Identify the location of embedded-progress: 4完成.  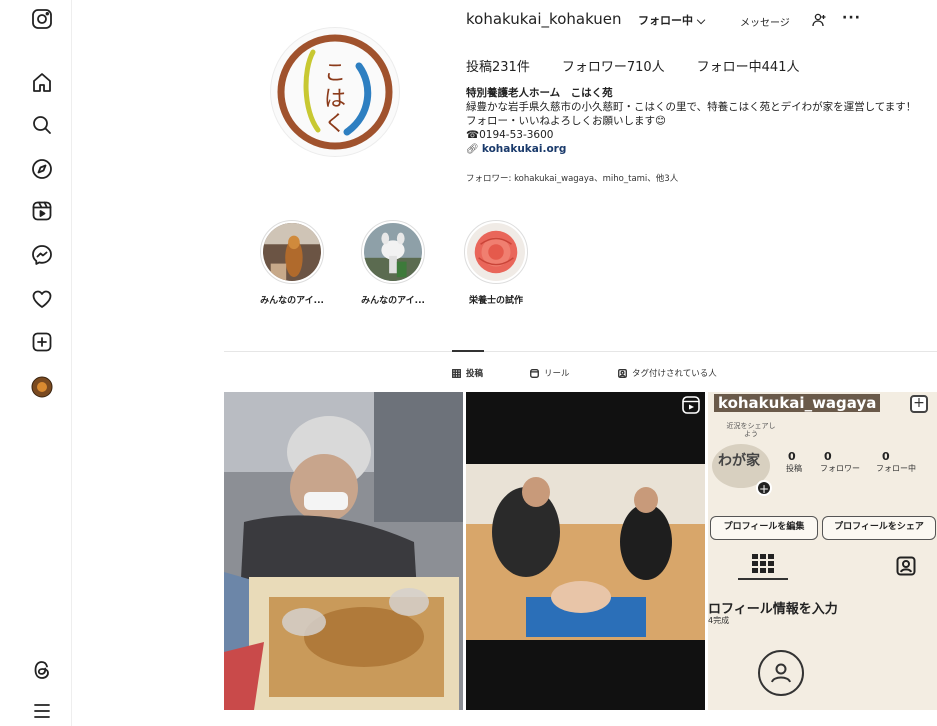
(719, 620).